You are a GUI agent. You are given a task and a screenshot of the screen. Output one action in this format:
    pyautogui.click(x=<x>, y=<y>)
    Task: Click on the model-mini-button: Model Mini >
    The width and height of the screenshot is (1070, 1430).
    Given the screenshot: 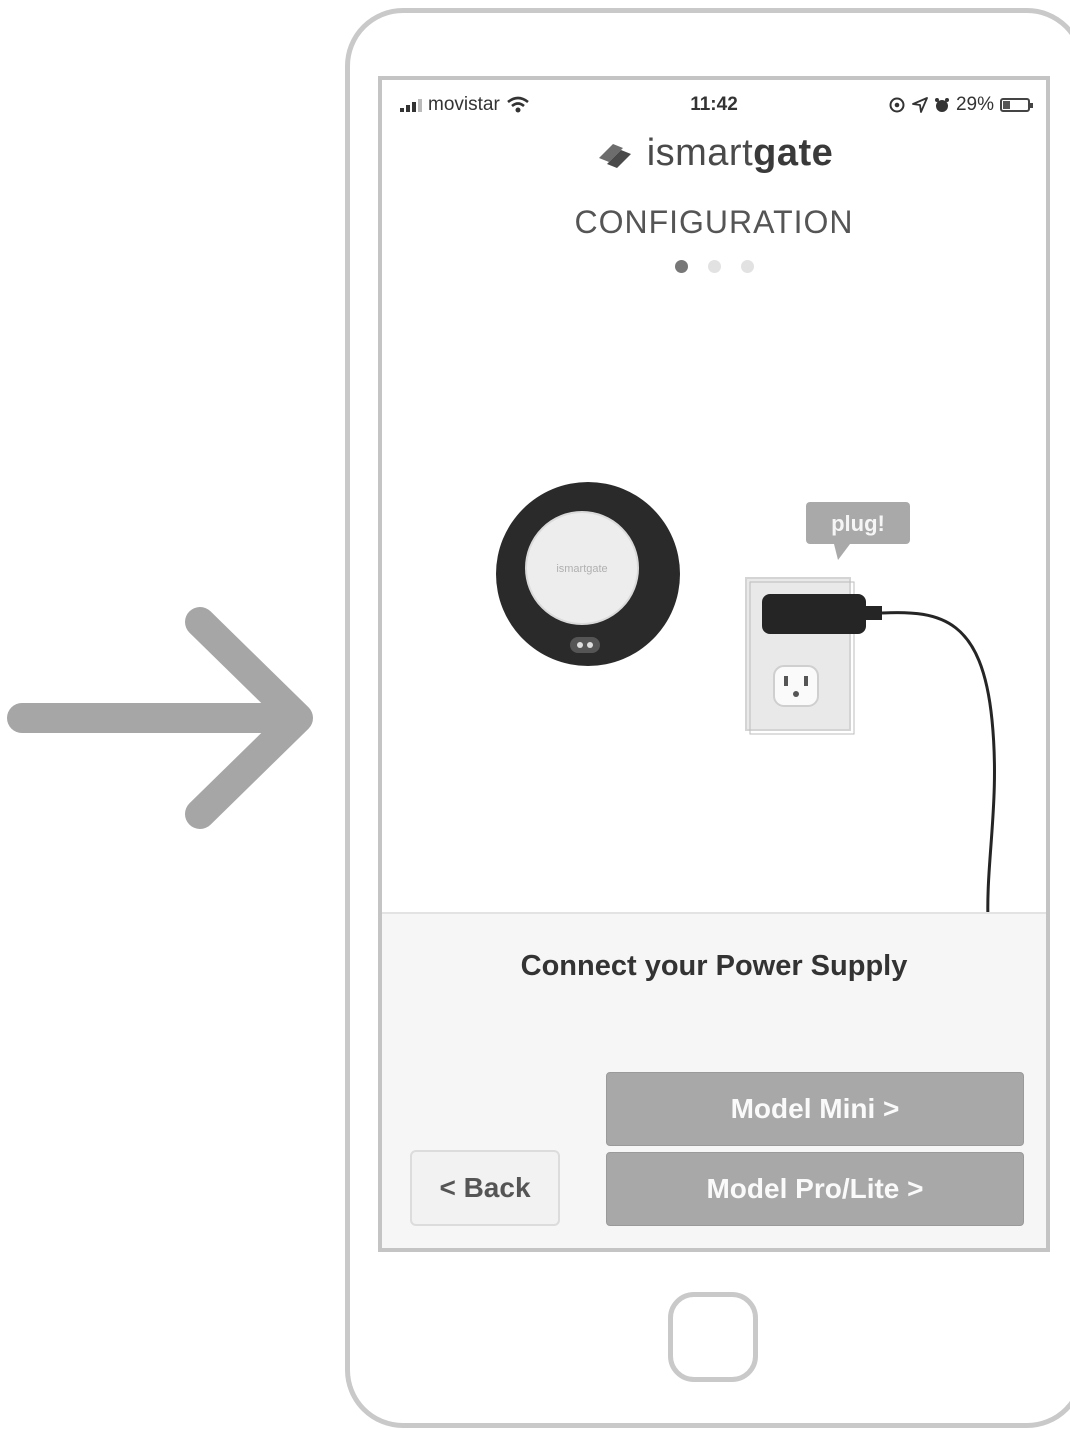 What is the action you would take?
    pyautogui.click(x=815, y=1109)
    